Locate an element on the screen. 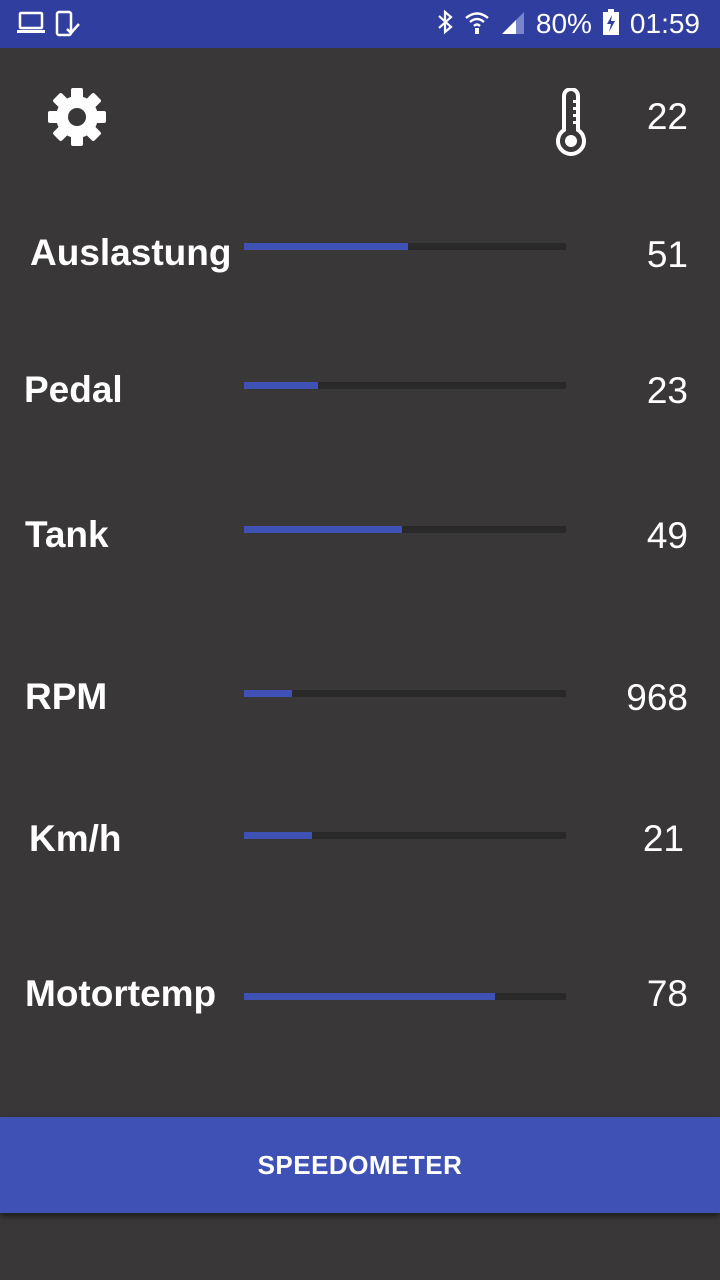 This screenshot has width=720, height=1280. laptop-icon is located at coordinates (31, 26).